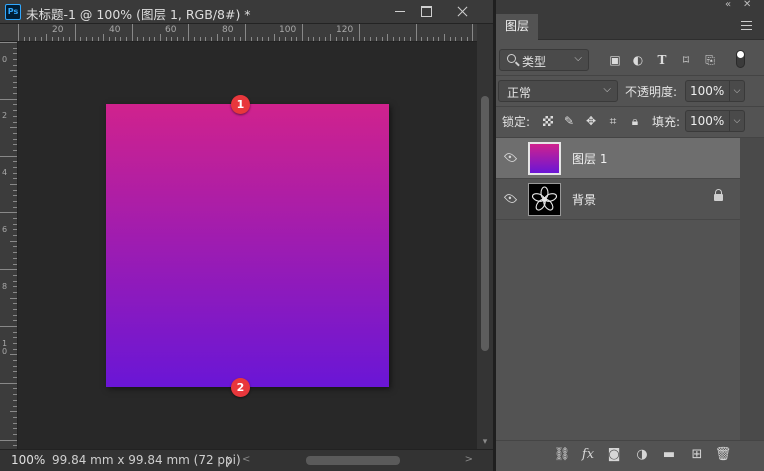 The width and height of the screenshot is (764, 471). What do you see at coordinates (747, 5) in the screenshot?
I see `close-panel-icon: ✕` at bounding box center [747, 5].